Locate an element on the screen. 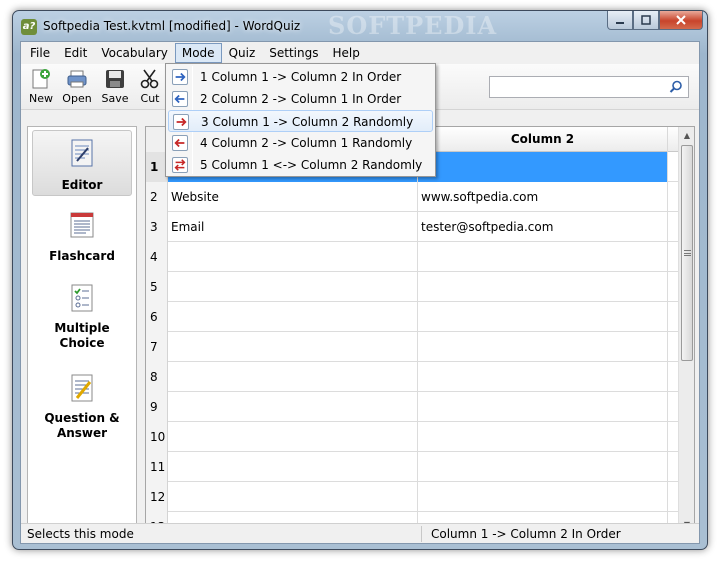  row-number: 8 is located at coordinates (157, 377).